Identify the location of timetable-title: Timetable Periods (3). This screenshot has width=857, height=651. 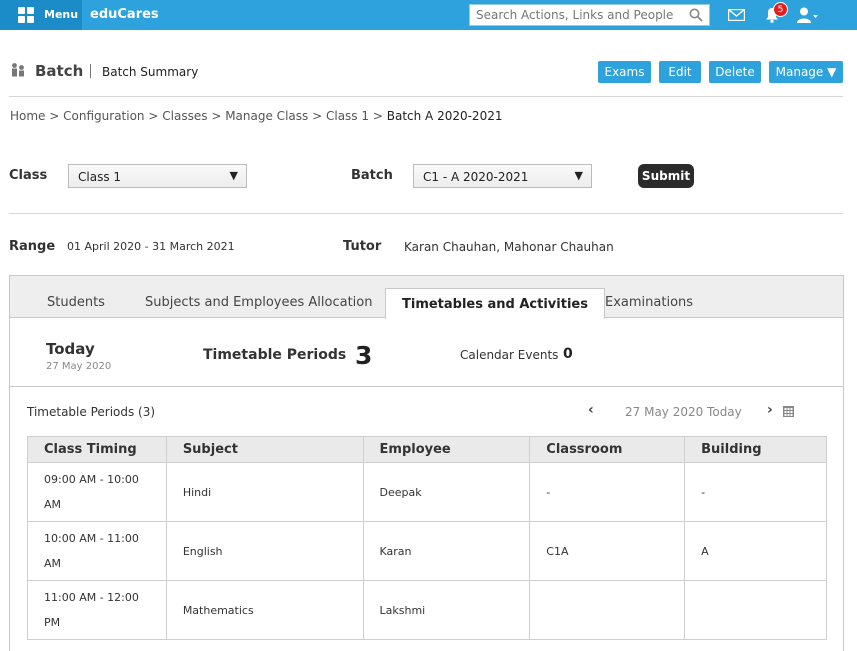
(91, 412).